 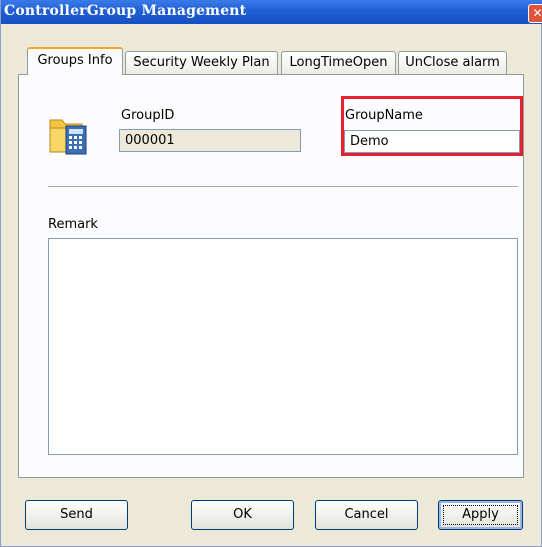 I want to click on title-bar: ControllerGroup Management ✕, so click(x=271, y=12).